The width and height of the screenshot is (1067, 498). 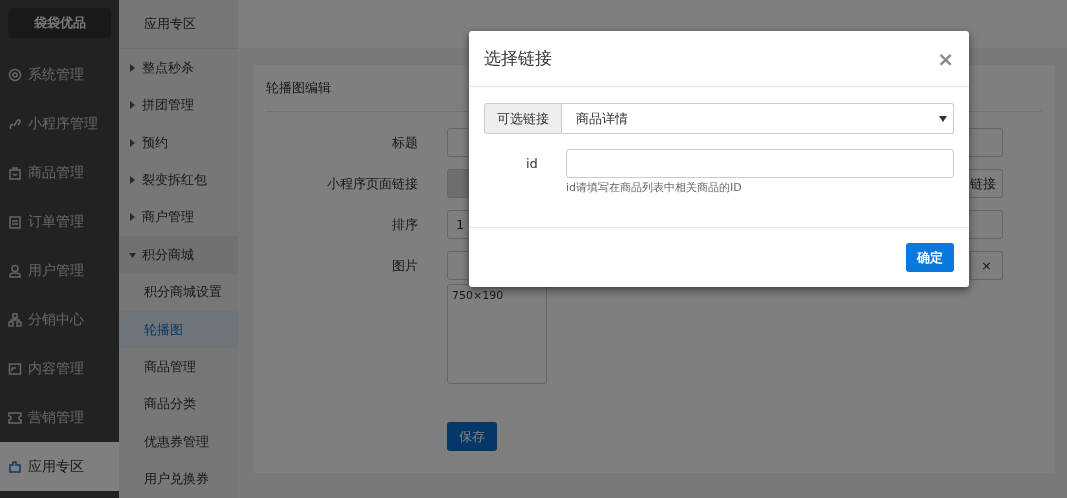 What do you see at coordinates (15, 221) in the screenshot?
I see `clipboard-icon` at bounding box center [15, 221].